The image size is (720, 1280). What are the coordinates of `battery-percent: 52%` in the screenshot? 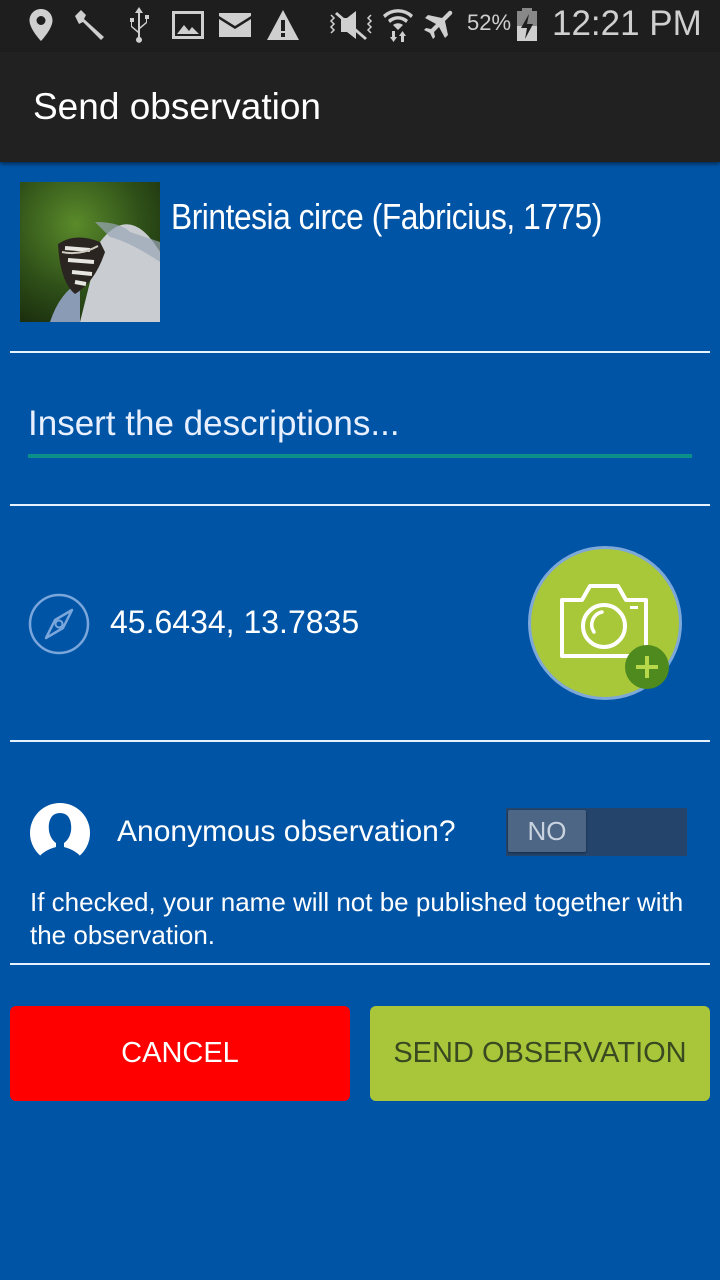 It's located at (489, 22).